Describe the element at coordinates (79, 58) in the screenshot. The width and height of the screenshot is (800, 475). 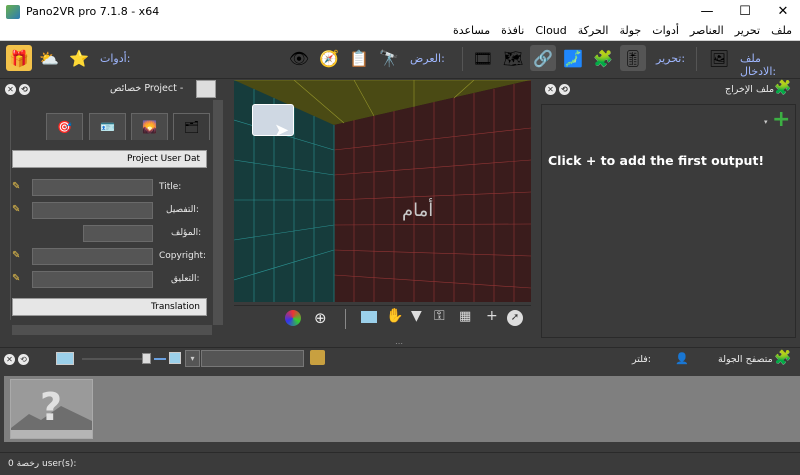
I see `stars-tool-icon: ⭐` at that location.